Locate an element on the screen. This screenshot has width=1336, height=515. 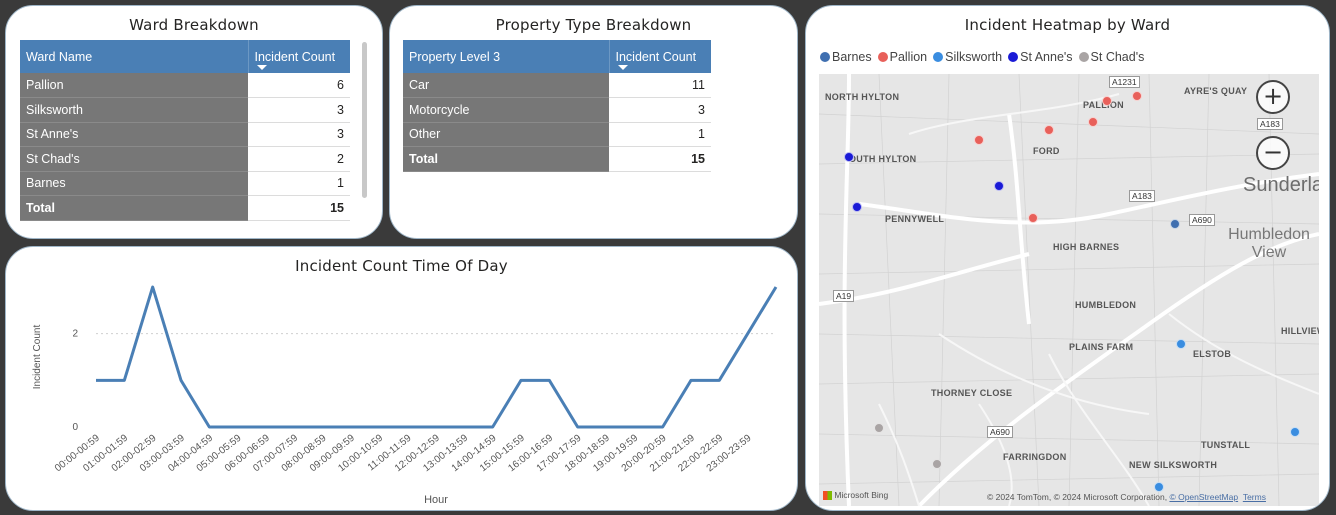
ward-table-scrollbar is located at coordinates (364, 120).